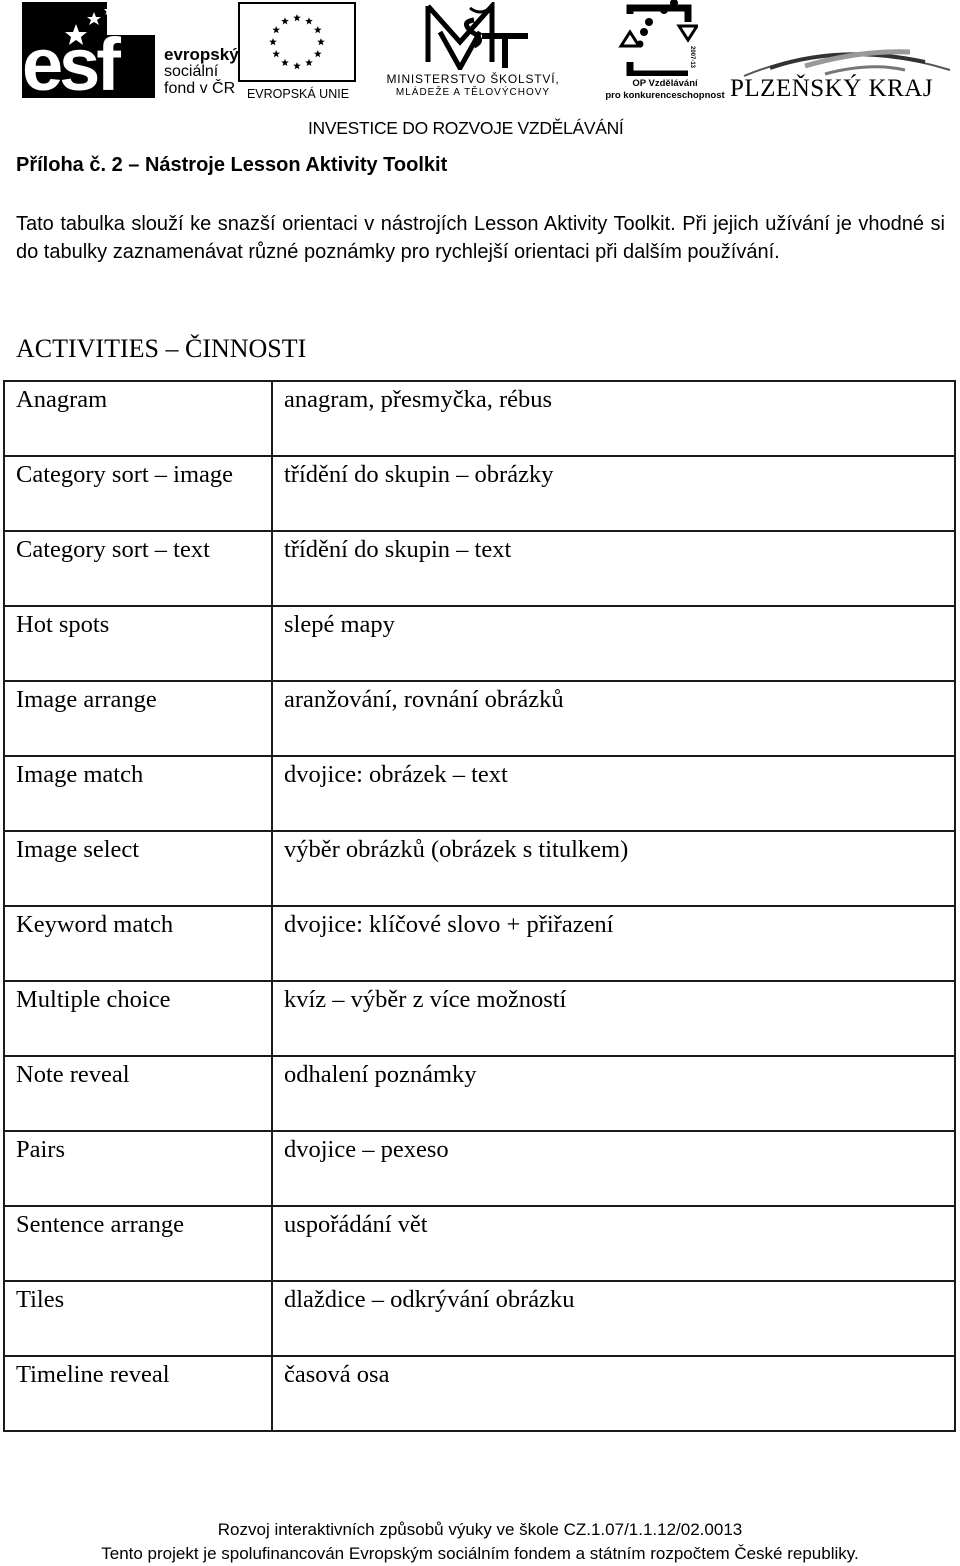  Describe the element at coordinates (613, 793) in the screenshot. I see `activity-description-cell: dvojice: obrázek – text` at that location.